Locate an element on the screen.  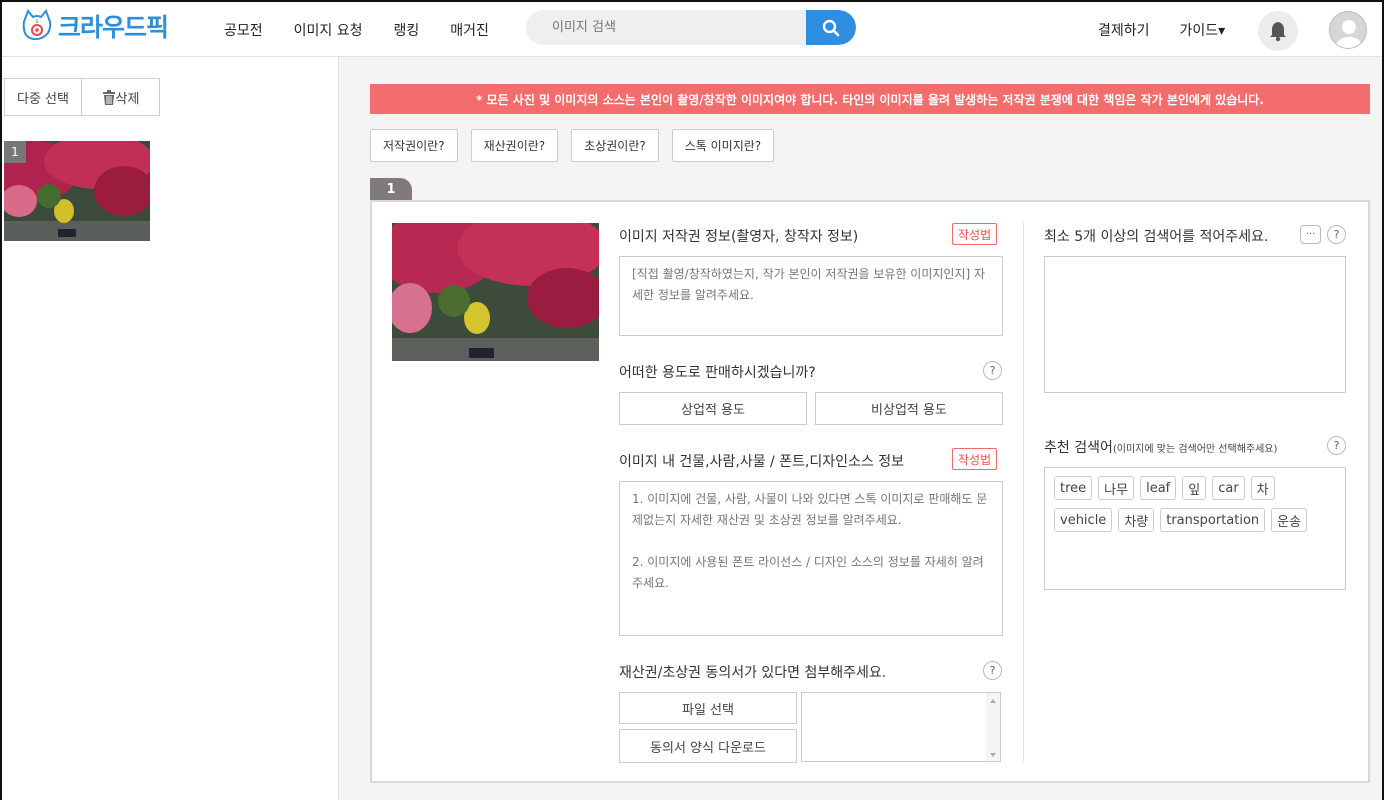
logo-icon: s is located at coordinates (37, 26).